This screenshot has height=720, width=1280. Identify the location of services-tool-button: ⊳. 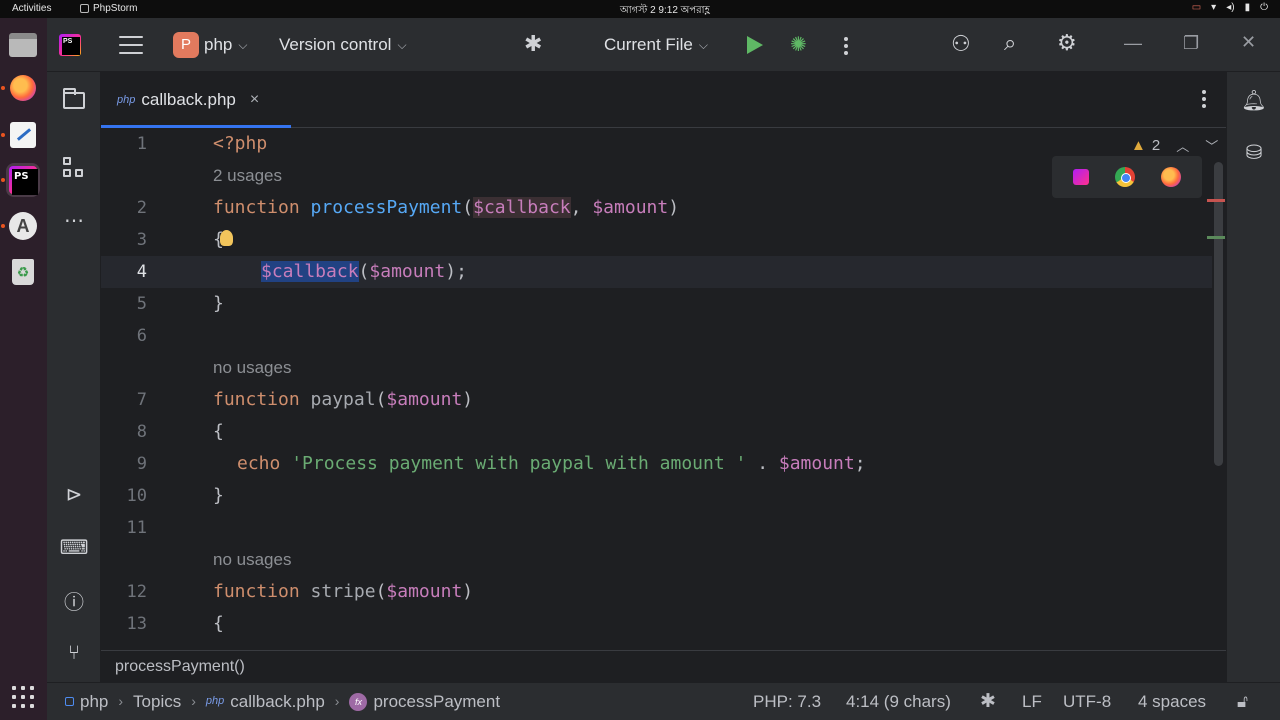
(74, 494).